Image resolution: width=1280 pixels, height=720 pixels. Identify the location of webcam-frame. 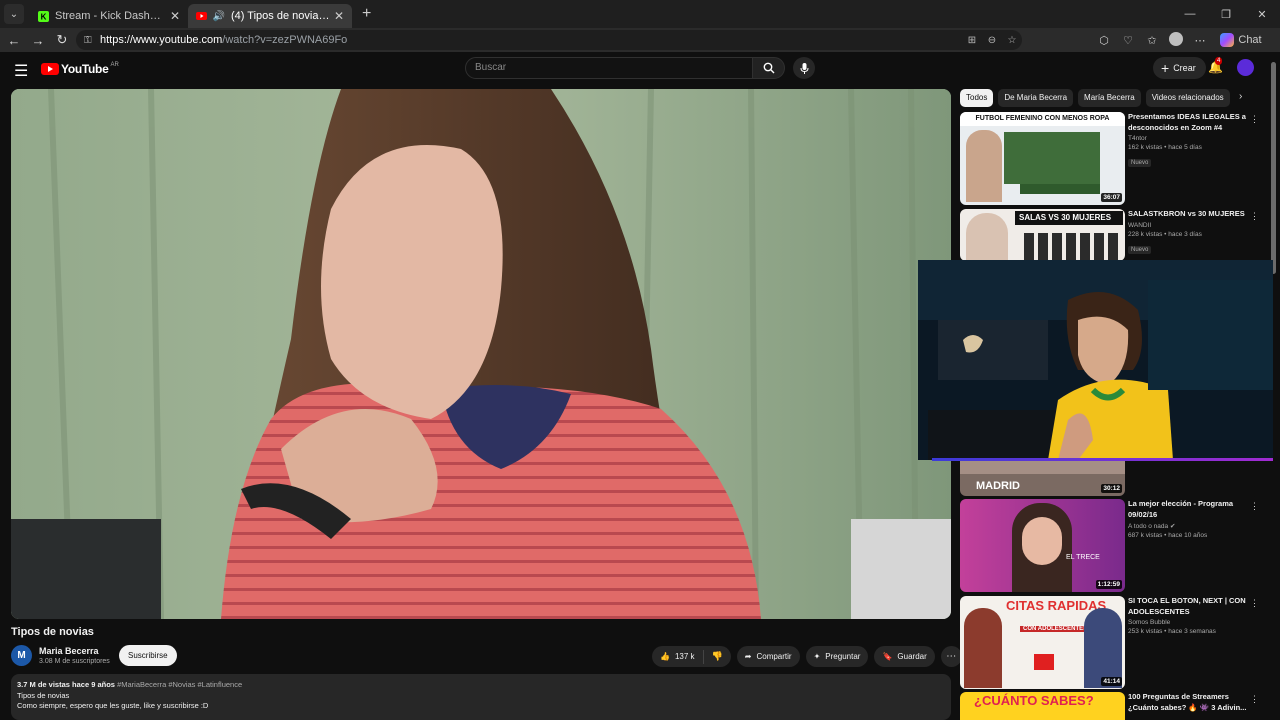
(1095, 360).